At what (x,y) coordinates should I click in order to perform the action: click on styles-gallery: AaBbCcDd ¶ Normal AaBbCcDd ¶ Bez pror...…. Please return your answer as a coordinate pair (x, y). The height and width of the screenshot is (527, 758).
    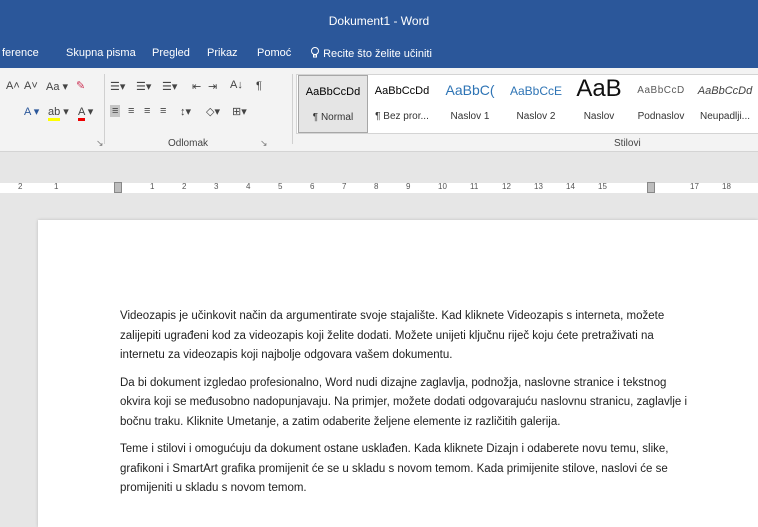
    Looking at the image, I should click on (527, 104).